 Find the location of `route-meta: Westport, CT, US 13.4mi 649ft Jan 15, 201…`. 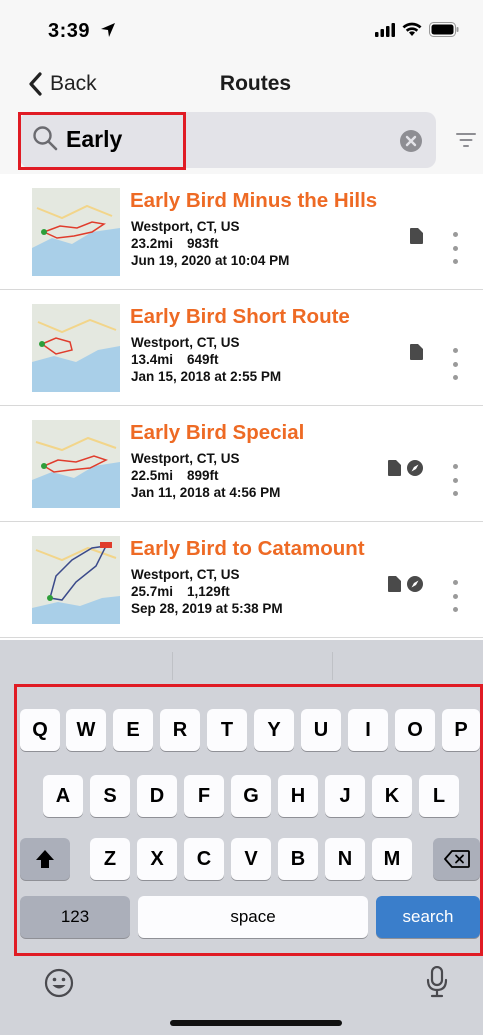

route-meta: Westport, CT, US 13.4mi 649ft Jan 15, 201… is located at coordinates (206, 359).